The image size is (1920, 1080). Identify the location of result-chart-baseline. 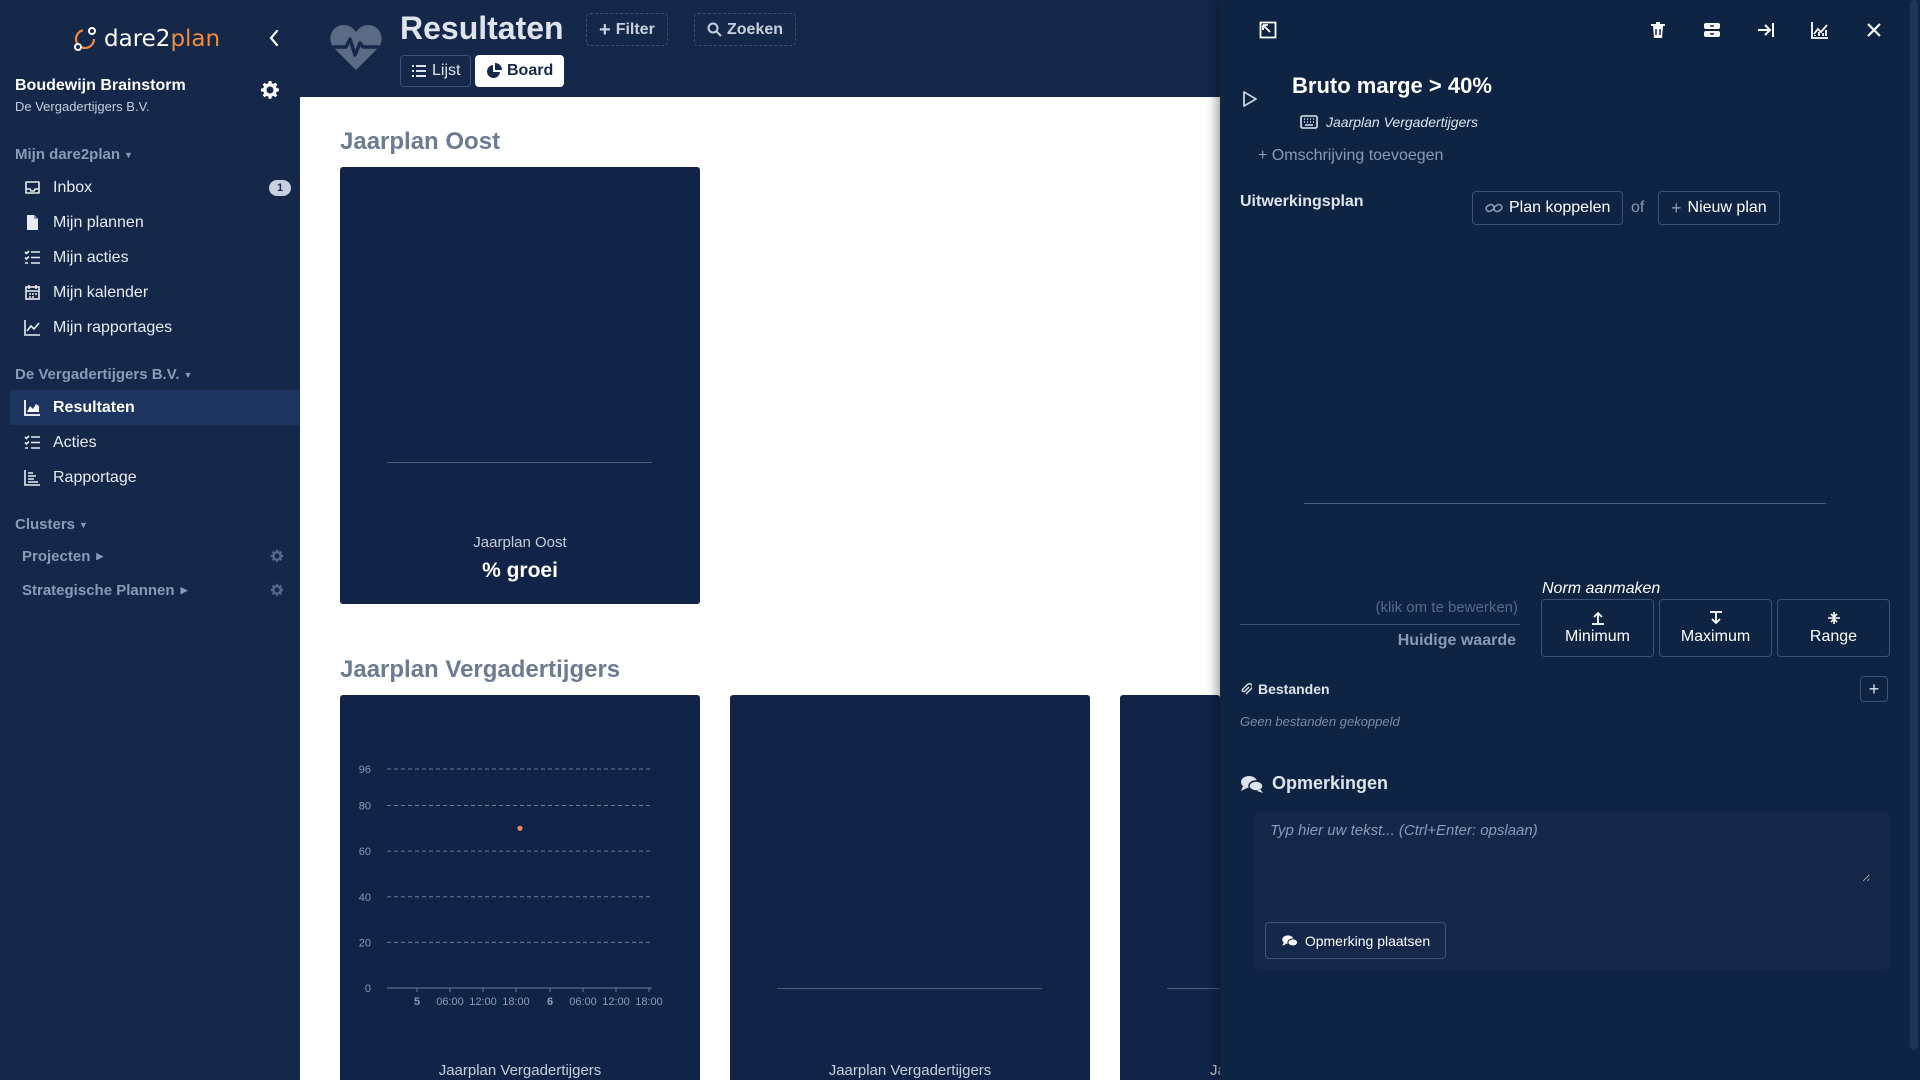
(1565, 503).